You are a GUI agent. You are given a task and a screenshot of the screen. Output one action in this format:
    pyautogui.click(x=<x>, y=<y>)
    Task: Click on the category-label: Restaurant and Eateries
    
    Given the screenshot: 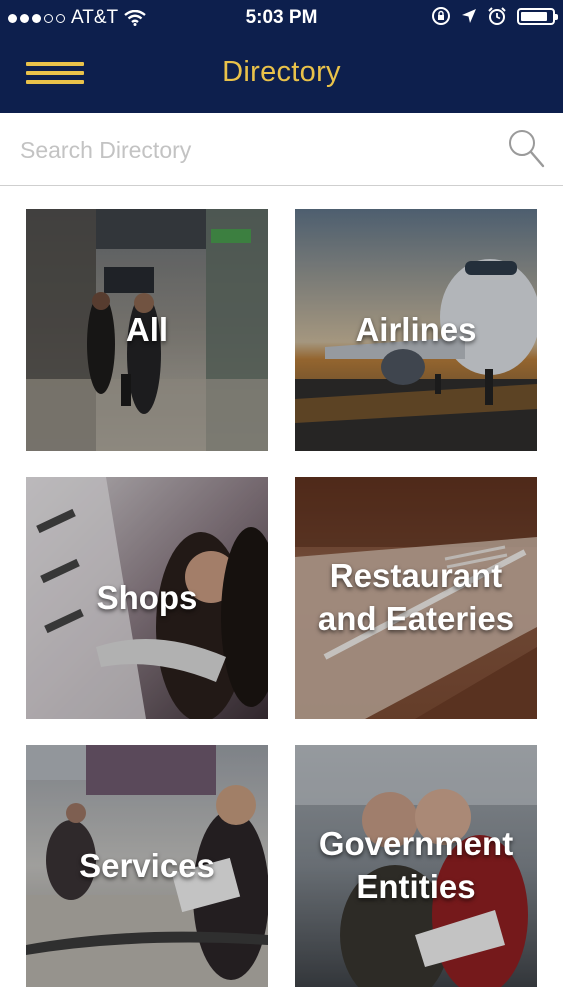 What is the action you would take?
    pyautogui.click(x=416, y=597)
    